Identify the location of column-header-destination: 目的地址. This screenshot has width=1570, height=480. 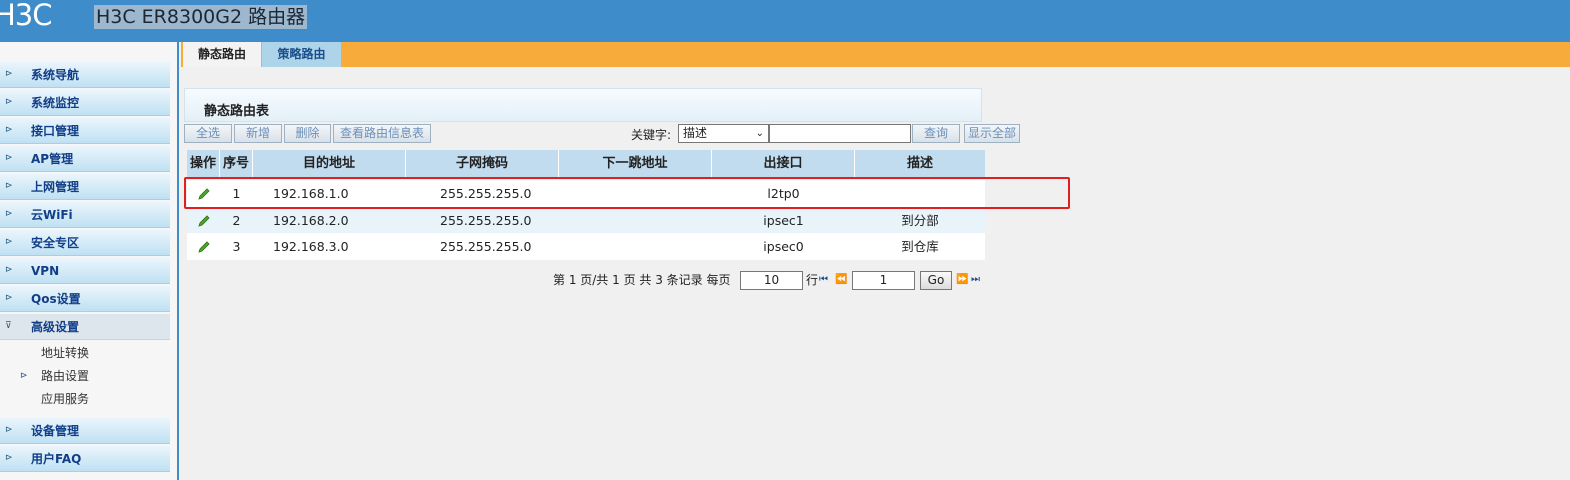
(329, 163).